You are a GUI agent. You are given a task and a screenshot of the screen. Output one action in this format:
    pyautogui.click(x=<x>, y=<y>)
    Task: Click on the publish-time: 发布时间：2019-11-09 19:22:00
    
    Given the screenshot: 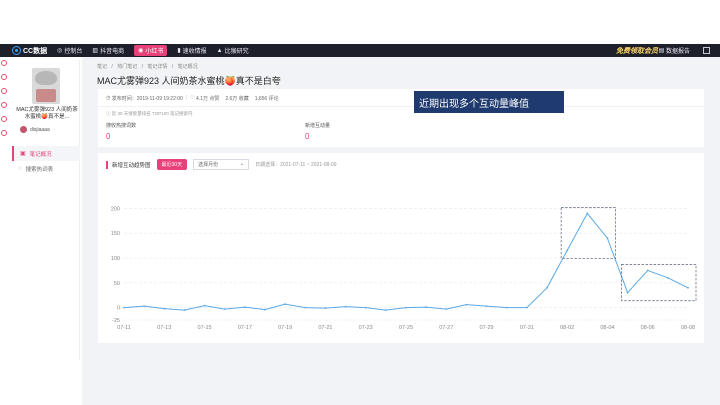 What is the action you would take?
    pyautogui.click(x=147, y=99)
    